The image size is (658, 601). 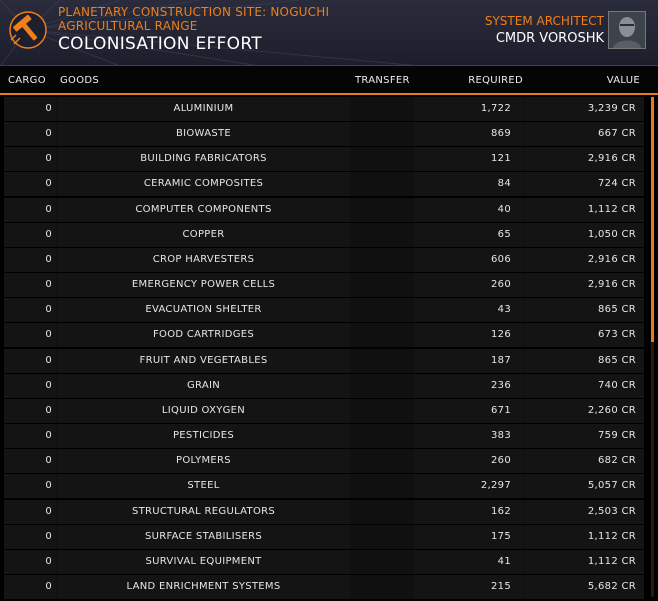 I want to click on table-row: 0 SURVIVAL EQUIPMENT 41 1,112 CR, so click(x=324, y=561).